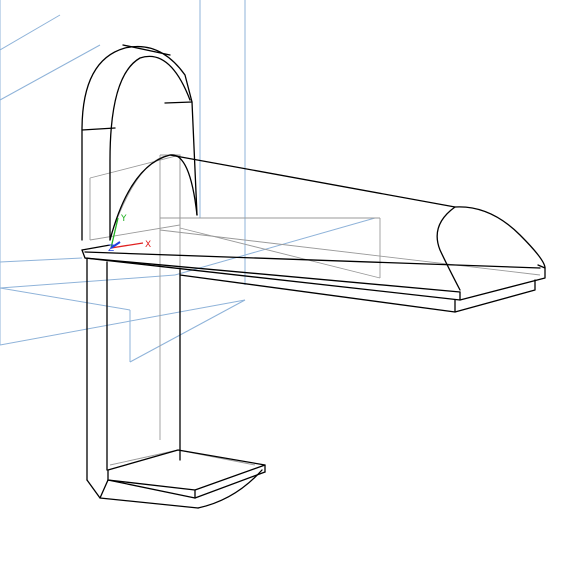  What do you see at coordinates (123, 219) in the screenshot?
I see `y-axis-label: Y` at bounding box center [123, 219].